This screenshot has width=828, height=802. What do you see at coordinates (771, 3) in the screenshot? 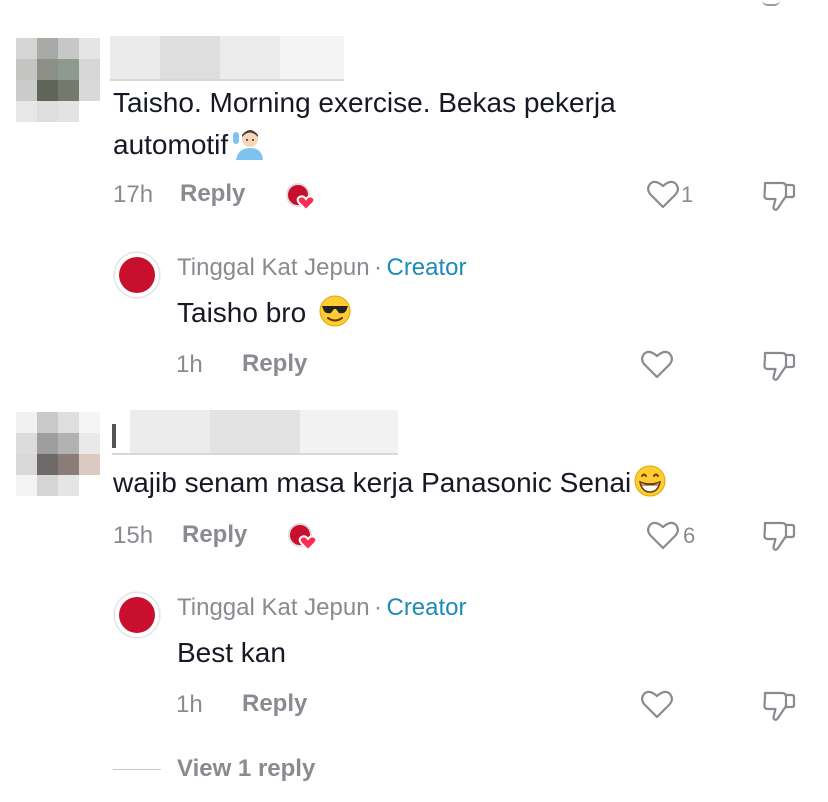
I see `top-edge-icon` at bounding box center [771, 3].